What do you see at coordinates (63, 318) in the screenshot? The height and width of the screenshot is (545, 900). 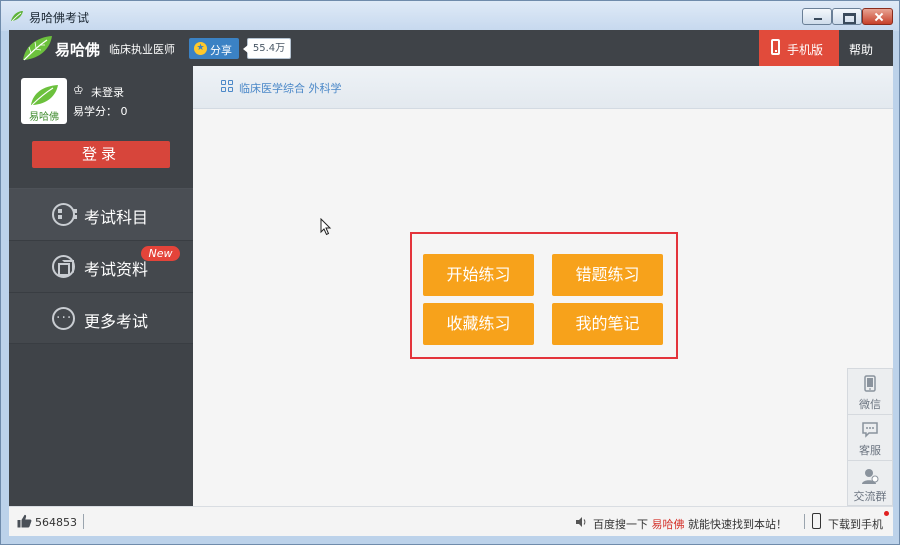 I see `more-icon` at bounding box center [63, 318].